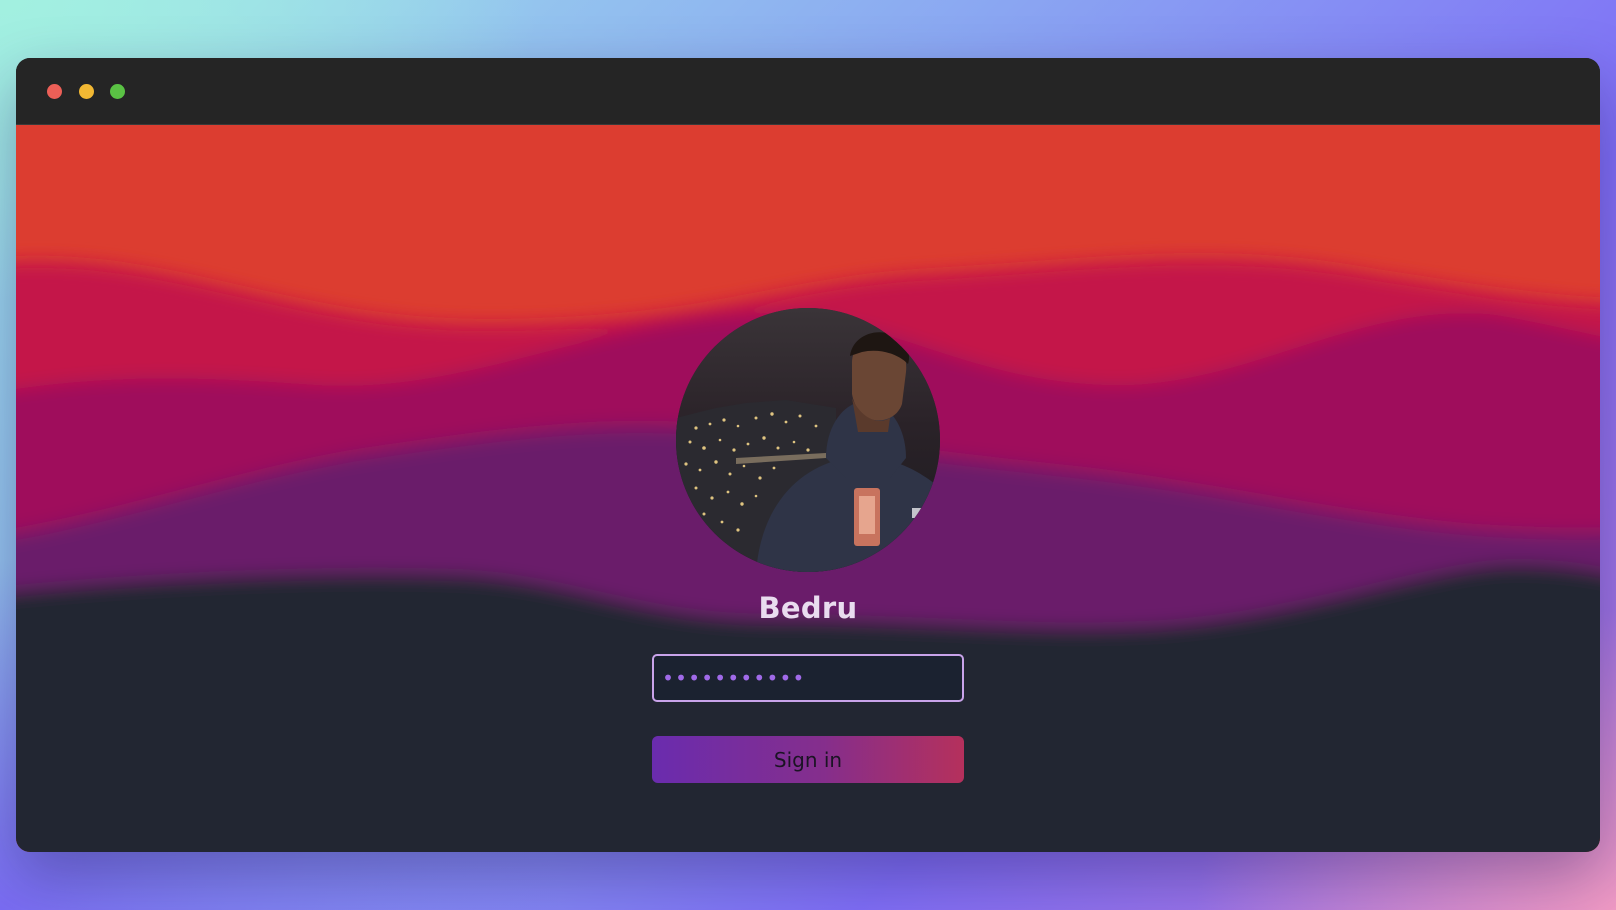 This screenshot has height=910, width=1616. Describe the element at coordinates (808, 759) in the screenshot. I see `sign-in-button: Sign in` at that location.